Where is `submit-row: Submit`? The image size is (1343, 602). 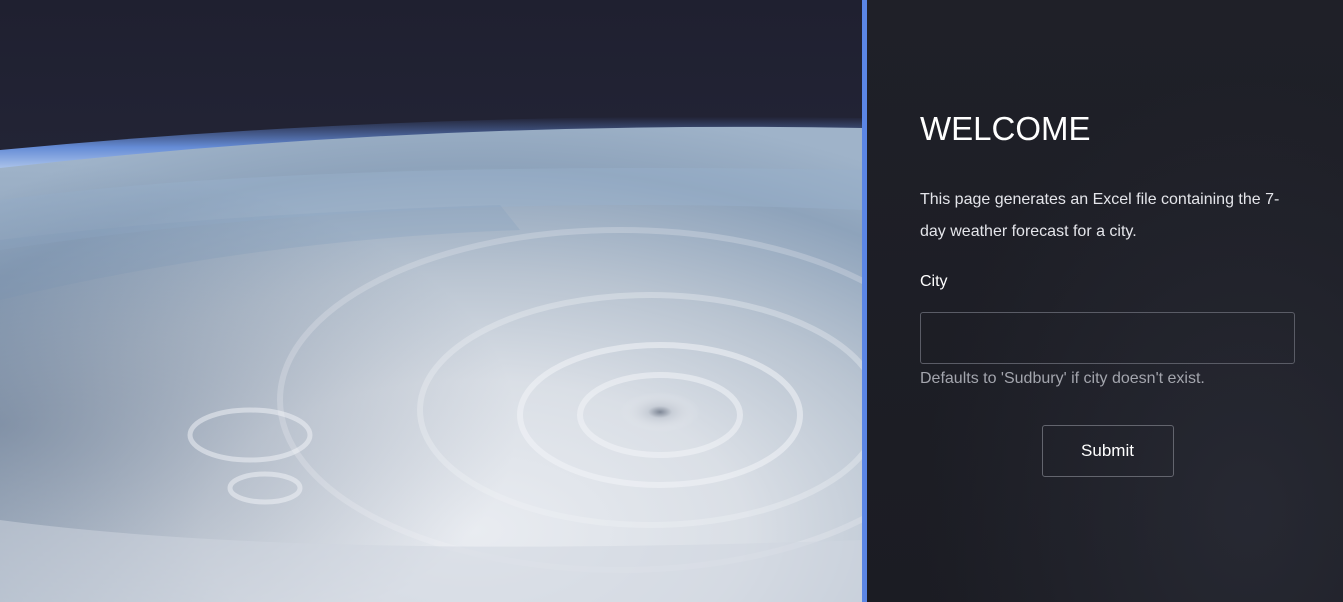
submit-row: Submit is located at coordinates (1107, 451).